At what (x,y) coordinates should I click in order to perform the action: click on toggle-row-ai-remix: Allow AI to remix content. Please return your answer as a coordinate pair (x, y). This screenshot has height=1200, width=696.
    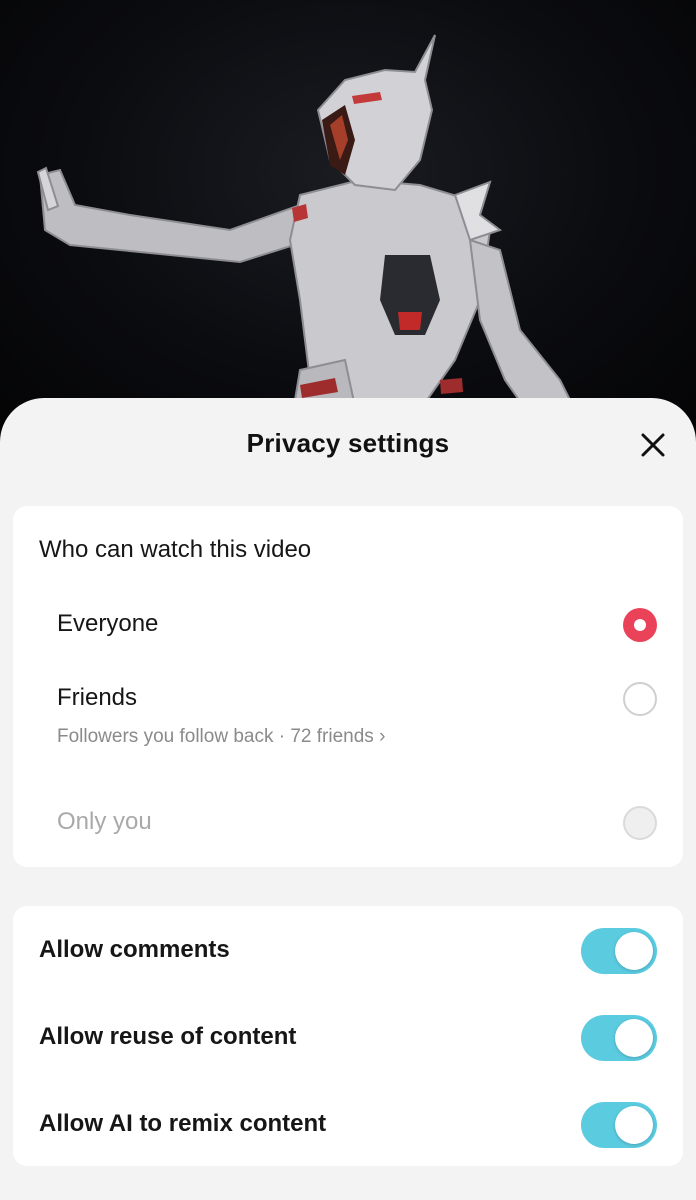
    Looking at the image, I should click on (348, 1127).